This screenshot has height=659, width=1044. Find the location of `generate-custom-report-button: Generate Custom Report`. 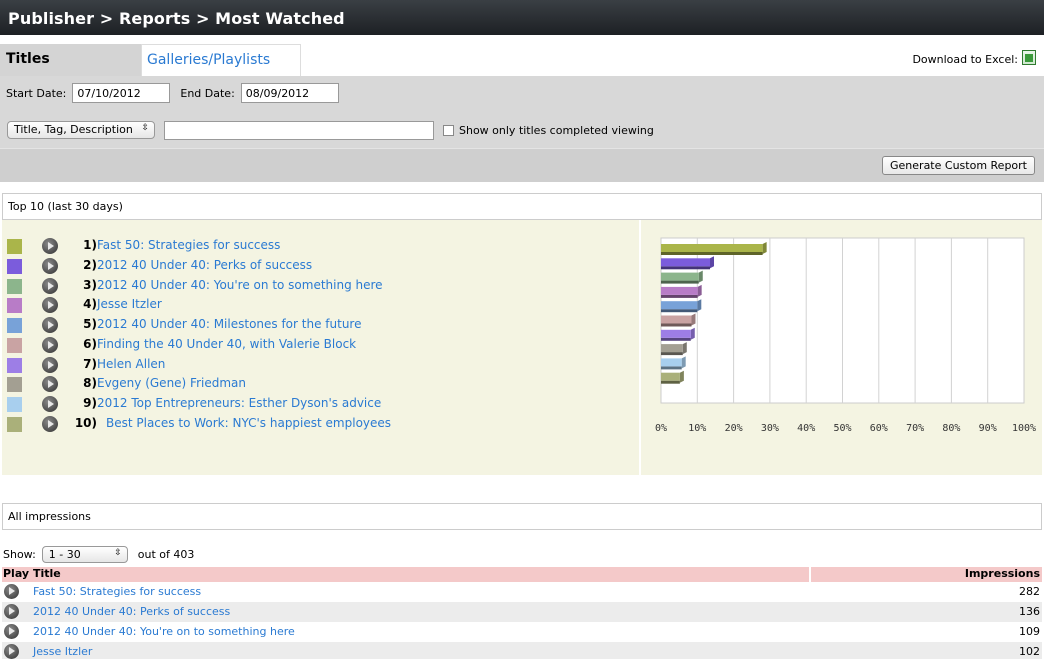

generate-custom-report-button: Generate Custom Report is located at coordinates (958, 165).